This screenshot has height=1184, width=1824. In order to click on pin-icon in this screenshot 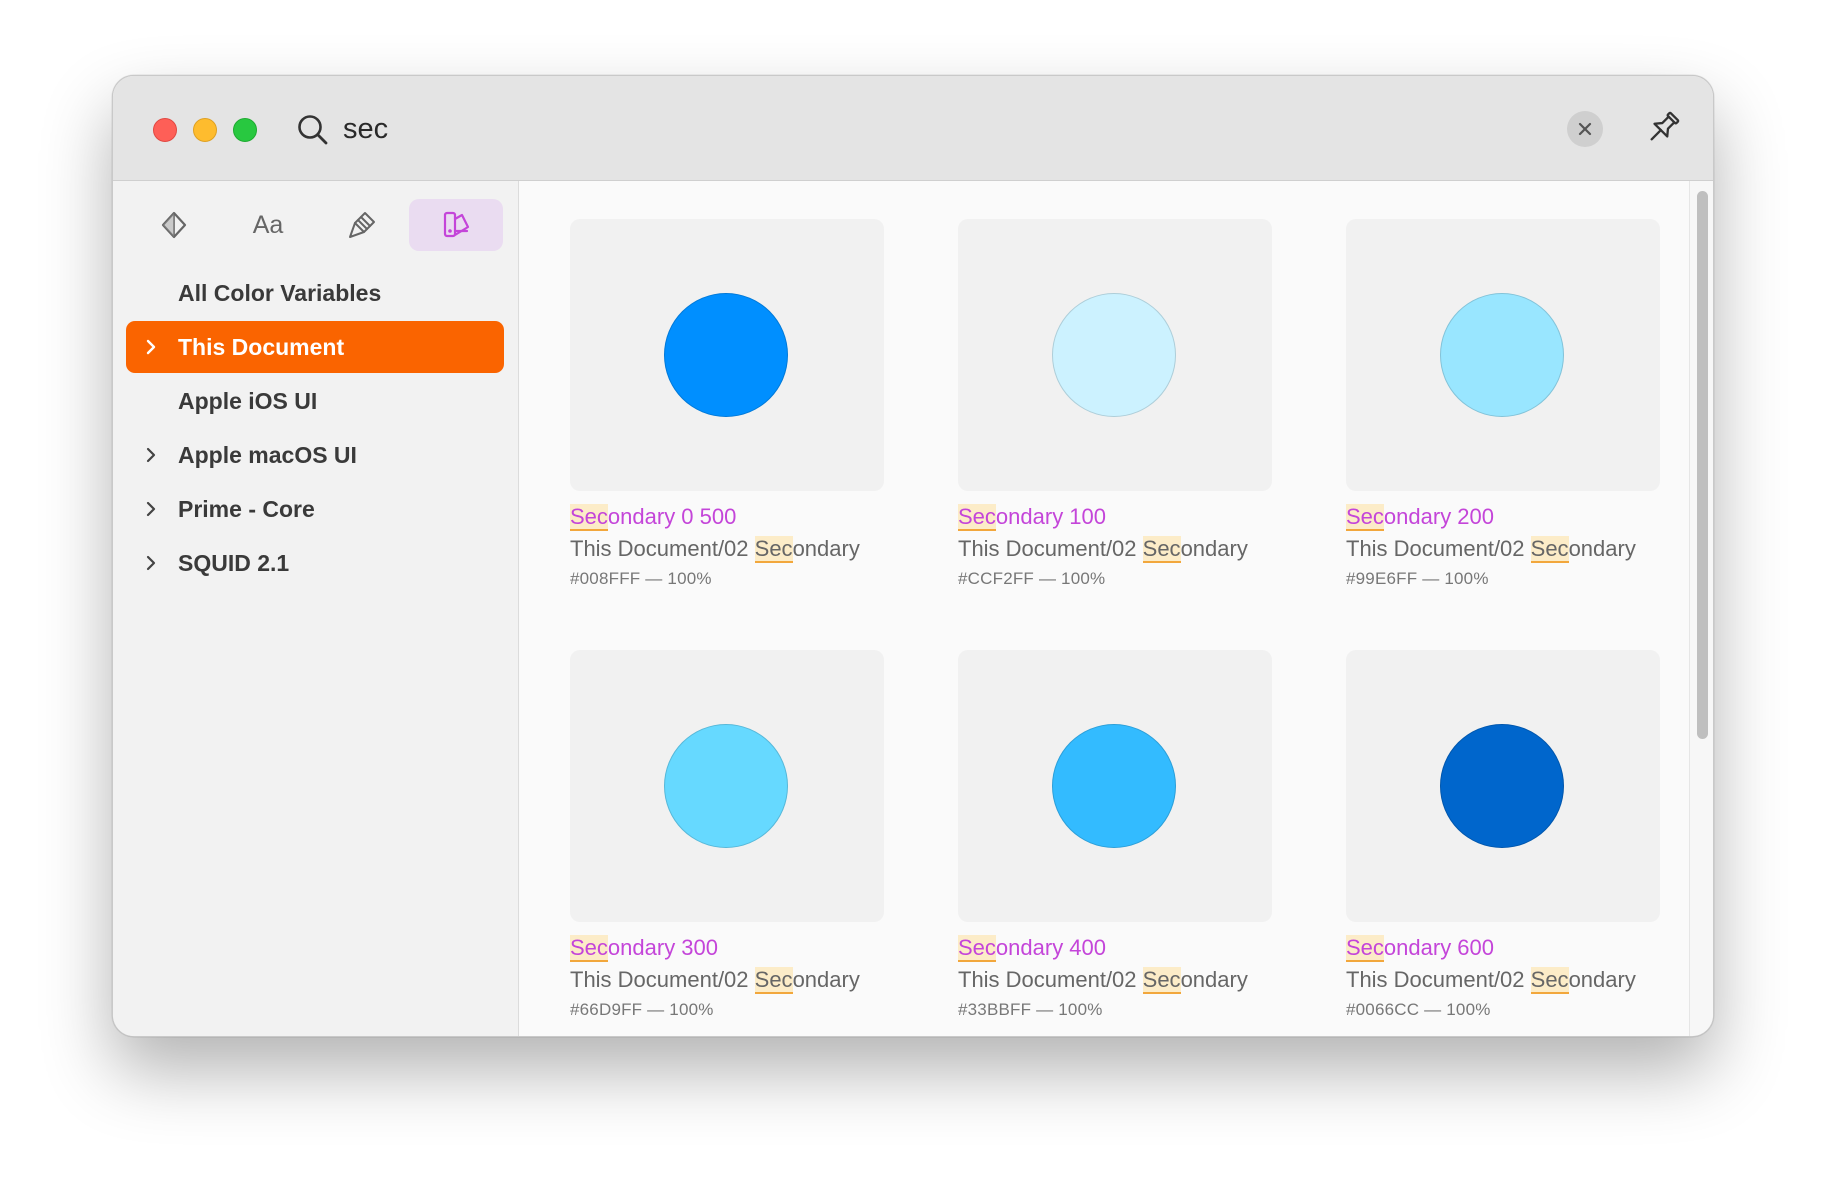, I will do `click(1663, 128)`.